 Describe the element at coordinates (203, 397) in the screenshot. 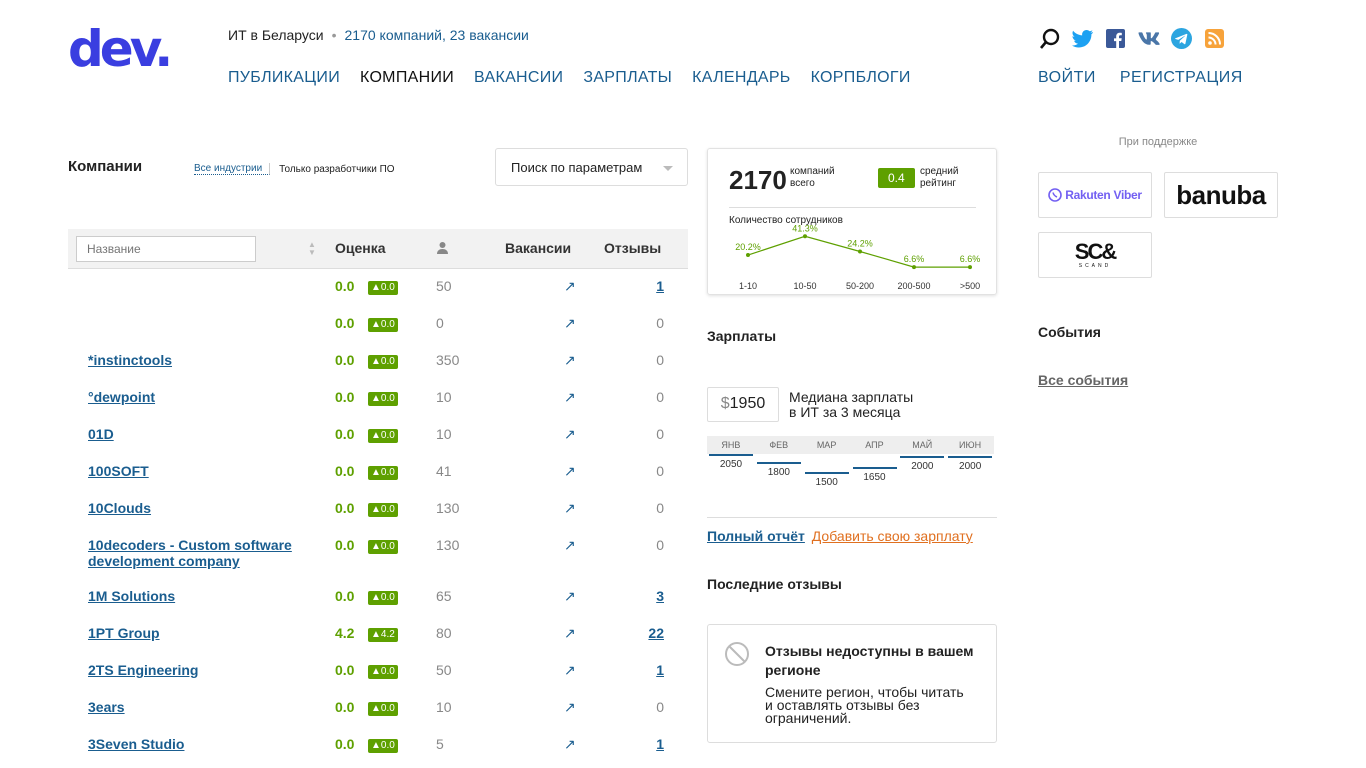

I see `company-name-link: °dewpoint` at that location.